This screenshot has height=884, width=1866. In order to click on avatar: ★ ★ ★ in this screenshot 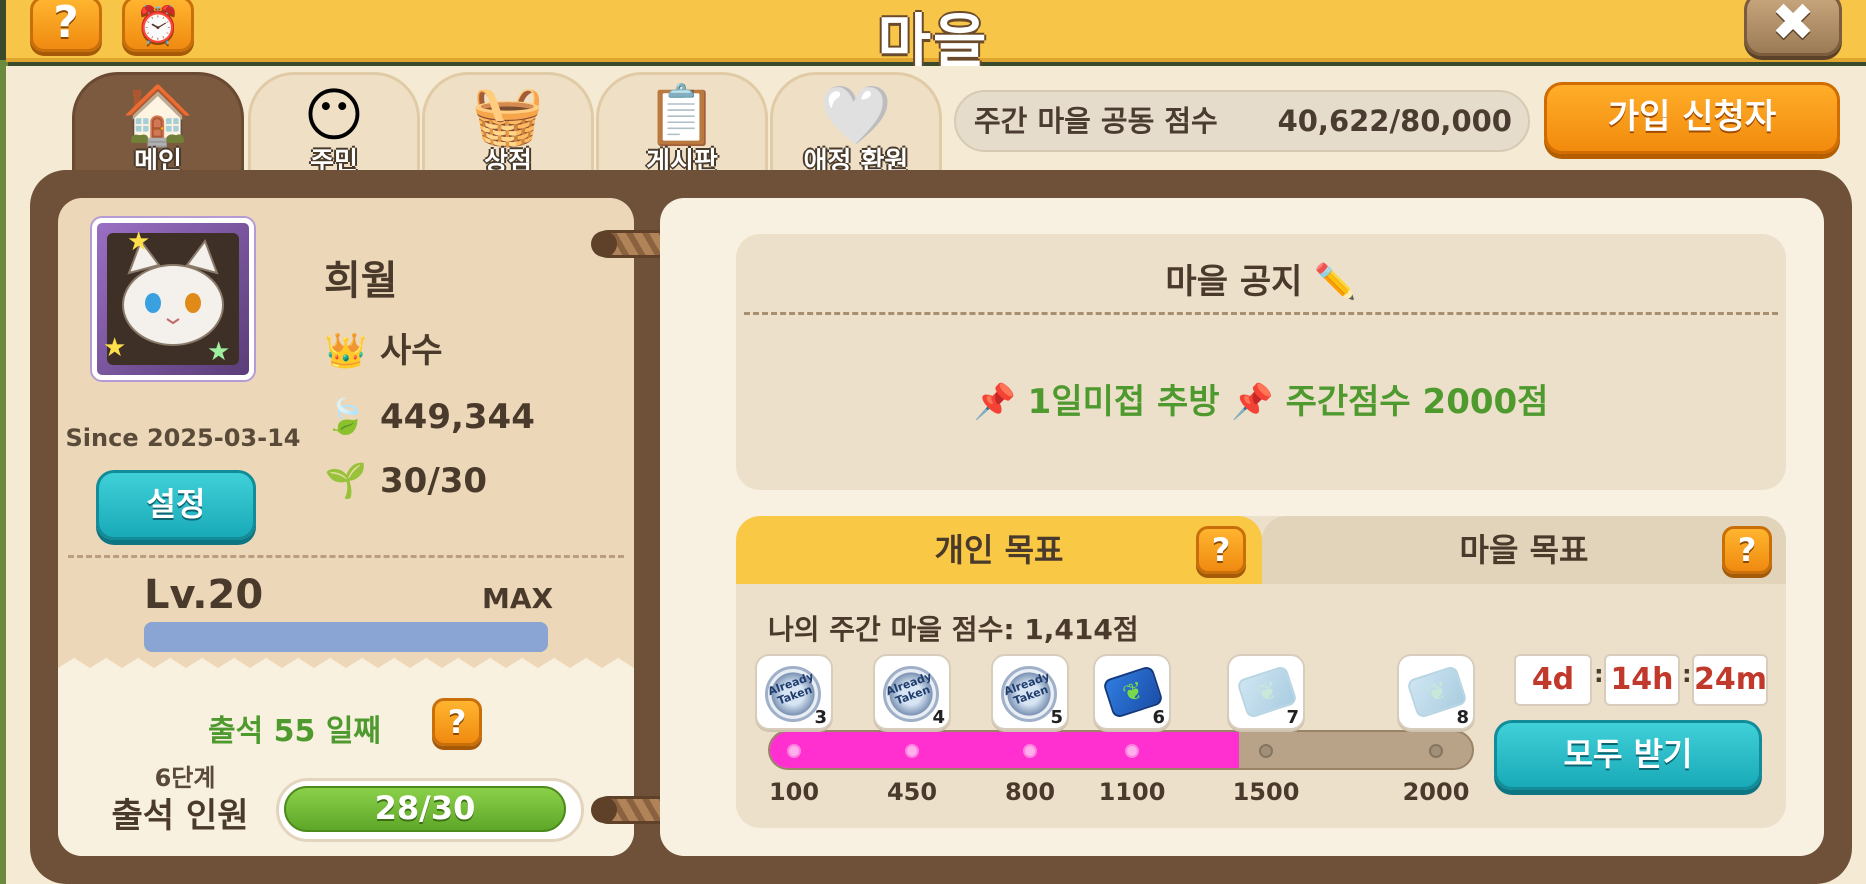, I will do `click(173, 299)`.